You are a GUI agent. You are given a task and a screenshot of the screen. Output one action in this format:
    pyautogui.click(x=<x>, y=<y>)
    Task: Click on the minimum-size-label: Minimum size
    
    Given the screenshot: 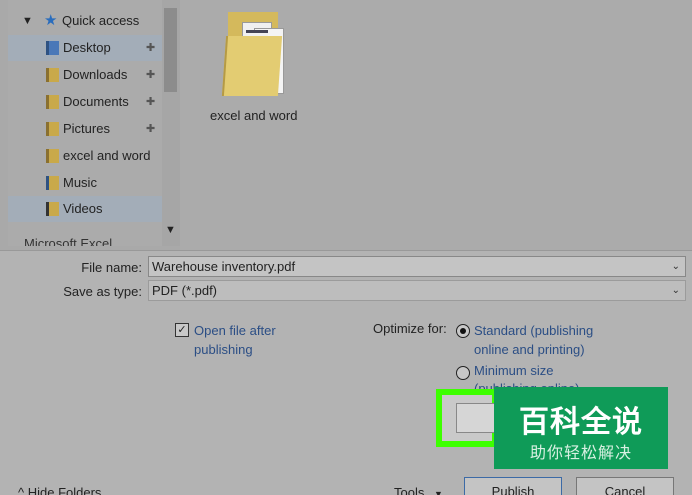 What is the action you would take?
    pyautogui.click(x=513, y=370)
    